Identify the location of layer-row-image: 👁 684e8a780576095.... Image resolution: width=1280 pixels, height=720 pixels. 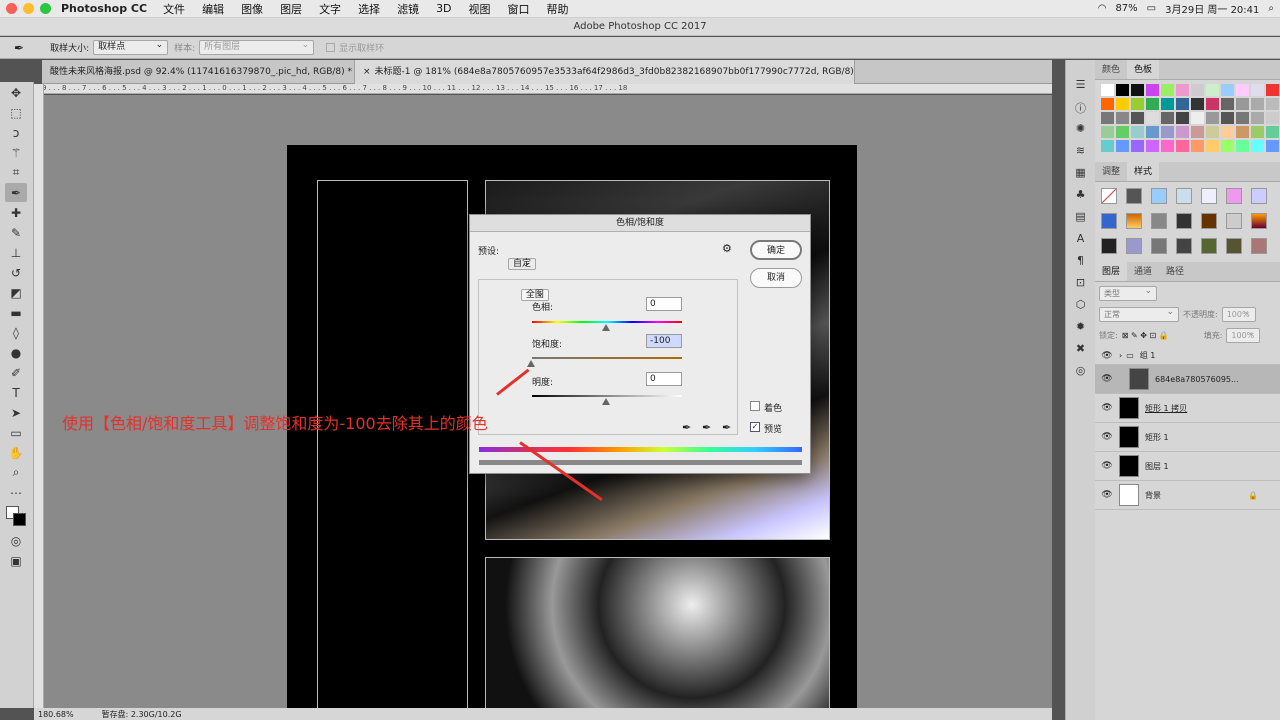
(1187, 379).